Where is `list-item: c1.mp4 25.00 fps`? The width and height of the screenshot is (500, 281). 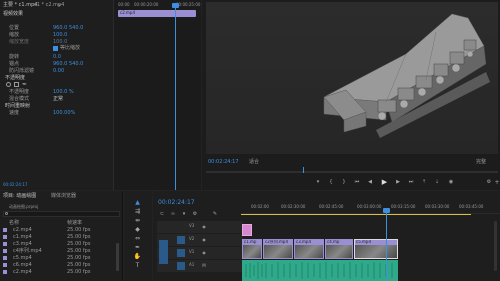 list-item: c1.mp4 25.00 fps is located at coordinates (59, 237).